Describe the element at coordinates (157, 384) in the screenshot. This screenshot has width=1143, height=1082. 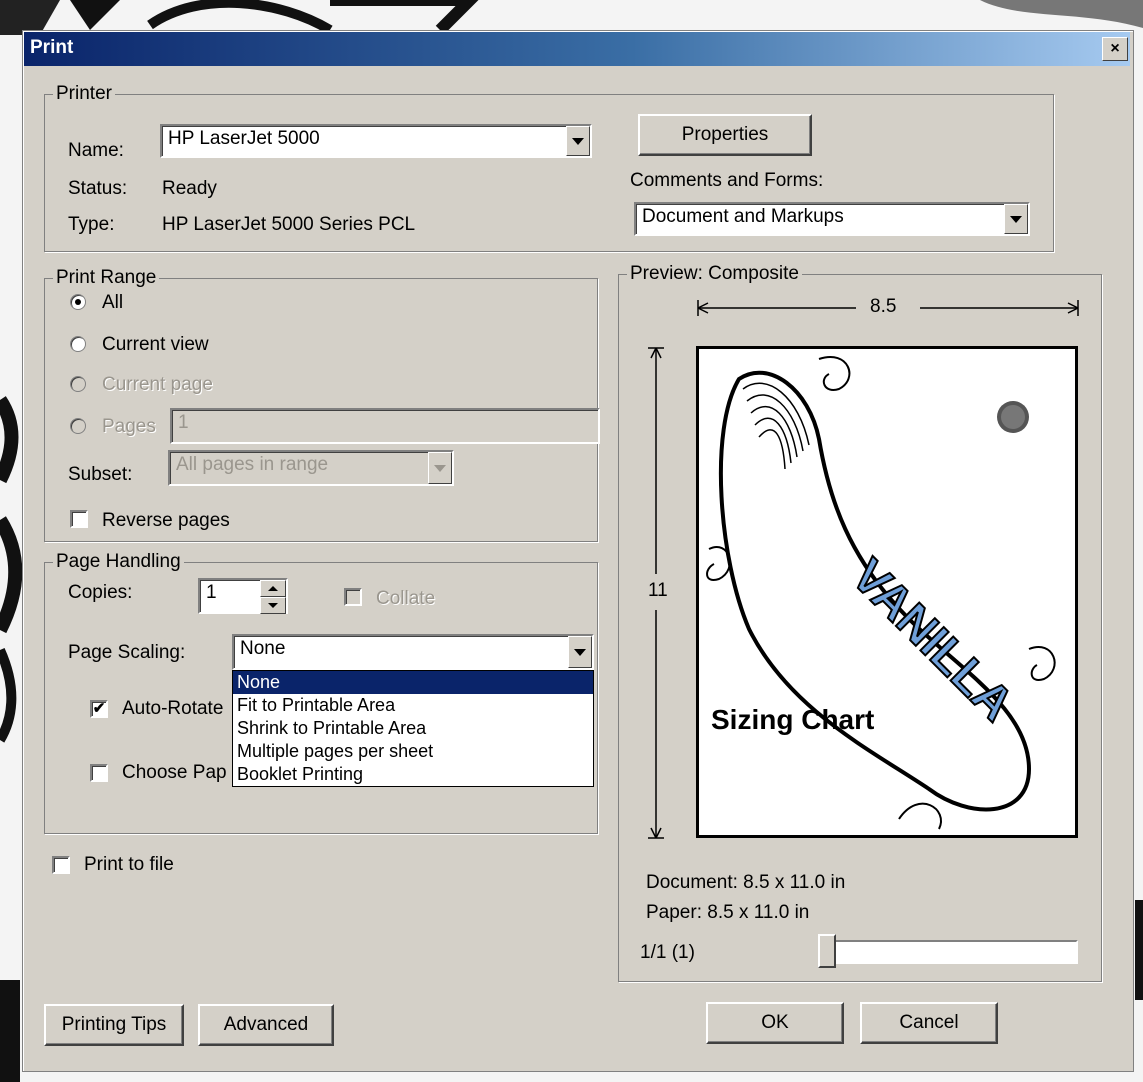
I see `radio-current-page-label: Current page` at that location.